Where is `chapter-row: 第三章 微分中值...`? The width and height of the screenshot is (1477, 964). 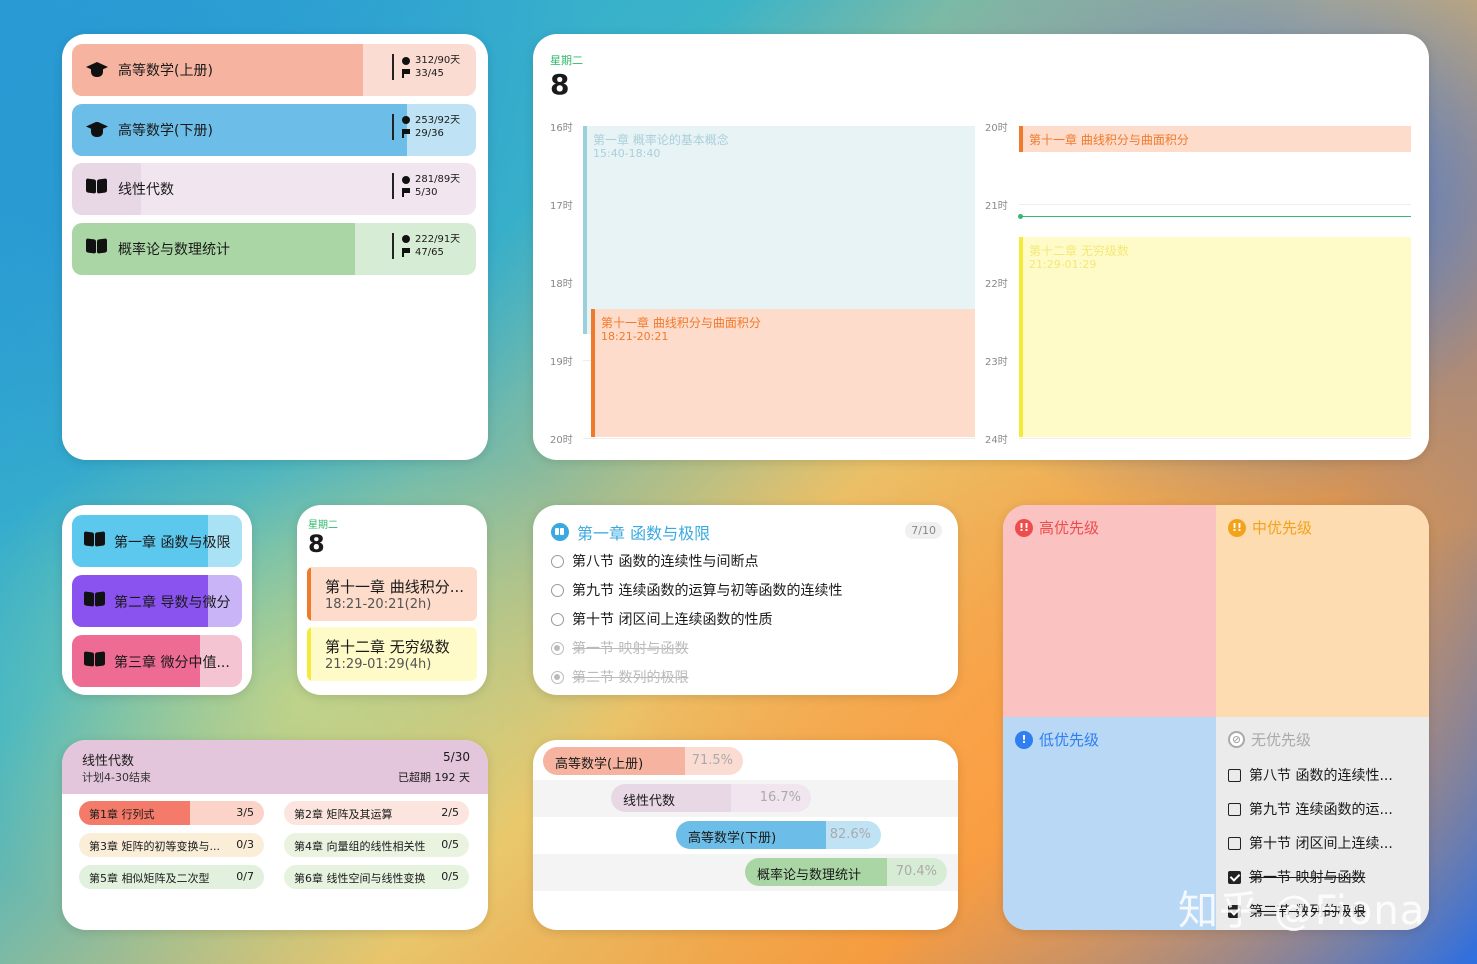 chapter-row: 第三章 微分中值... is located at coordinates (157, 661).